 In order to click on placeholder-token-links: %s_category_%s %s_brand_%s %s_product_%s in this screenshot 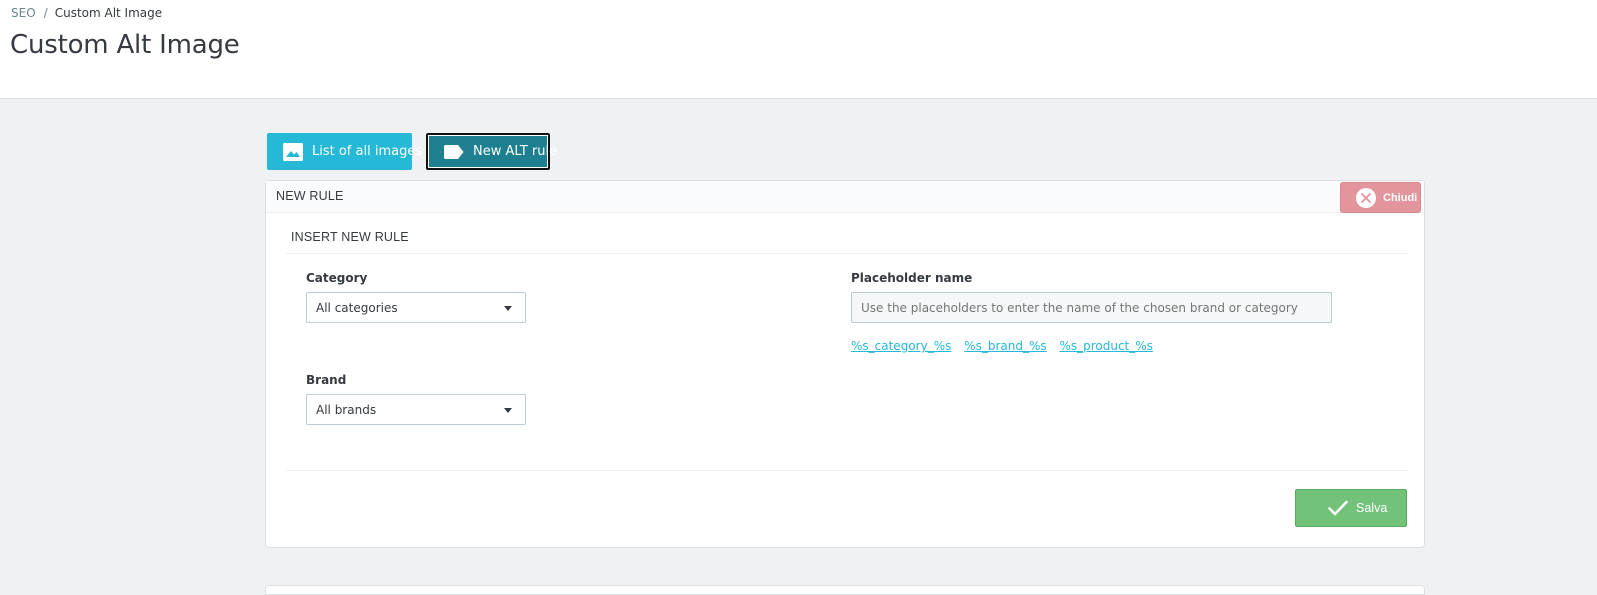, I will do `click(1006, 346)`.